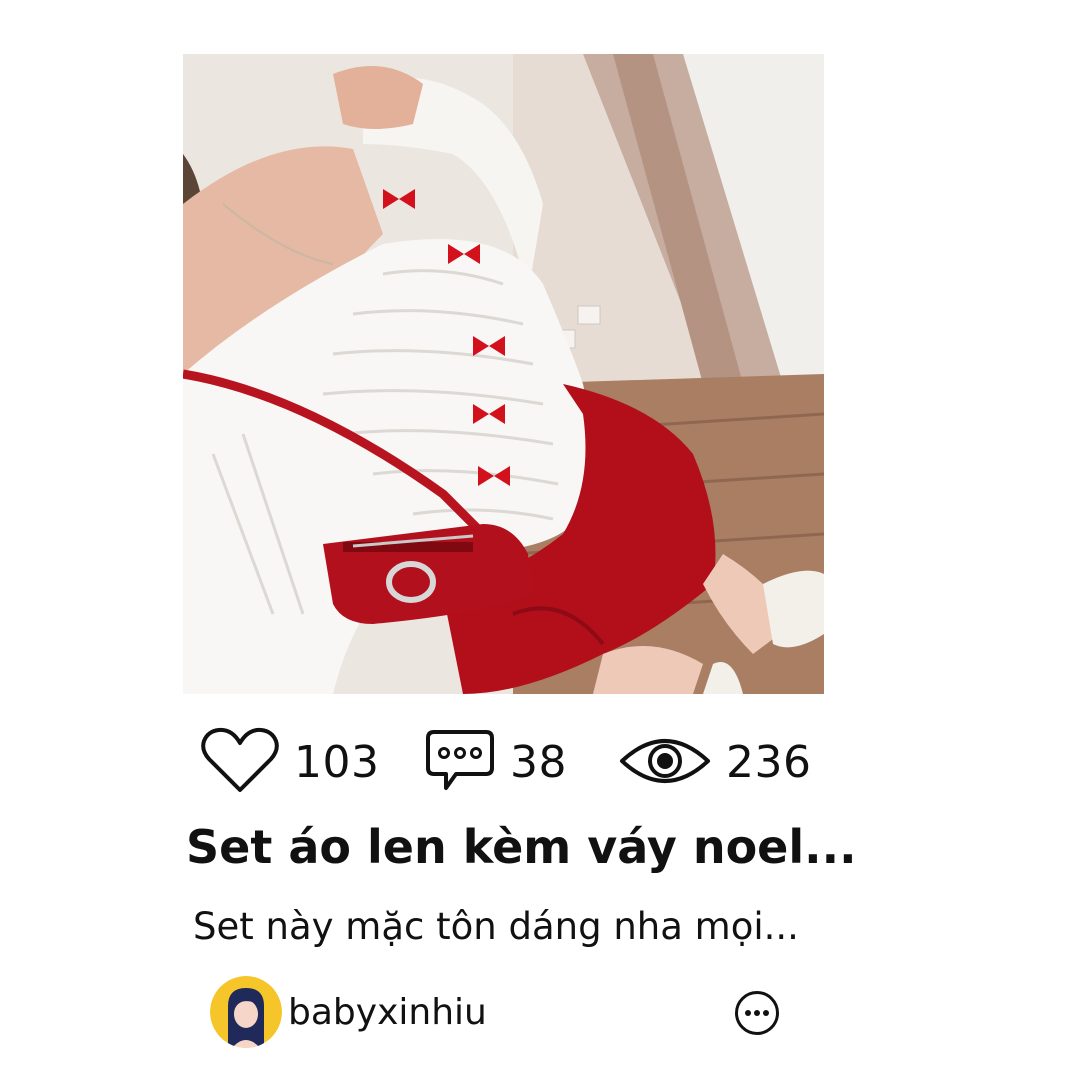 The height and width of the screenshot is (1080, 1080). I want to click on eye-icon, so click(665, 763).